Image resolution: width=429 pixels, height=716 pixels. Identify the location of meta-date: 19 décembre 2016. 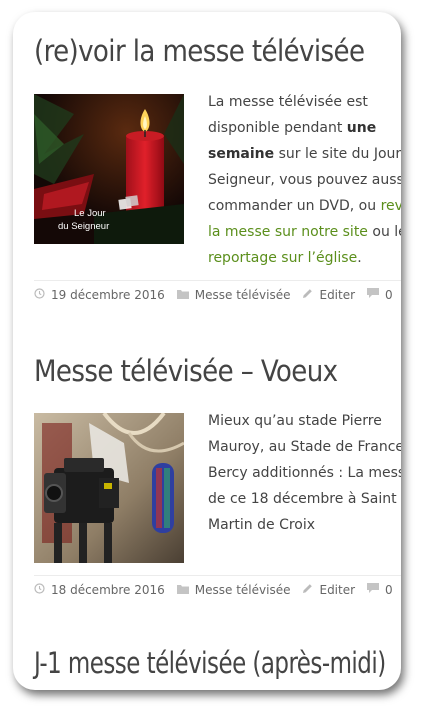
(99, 295).